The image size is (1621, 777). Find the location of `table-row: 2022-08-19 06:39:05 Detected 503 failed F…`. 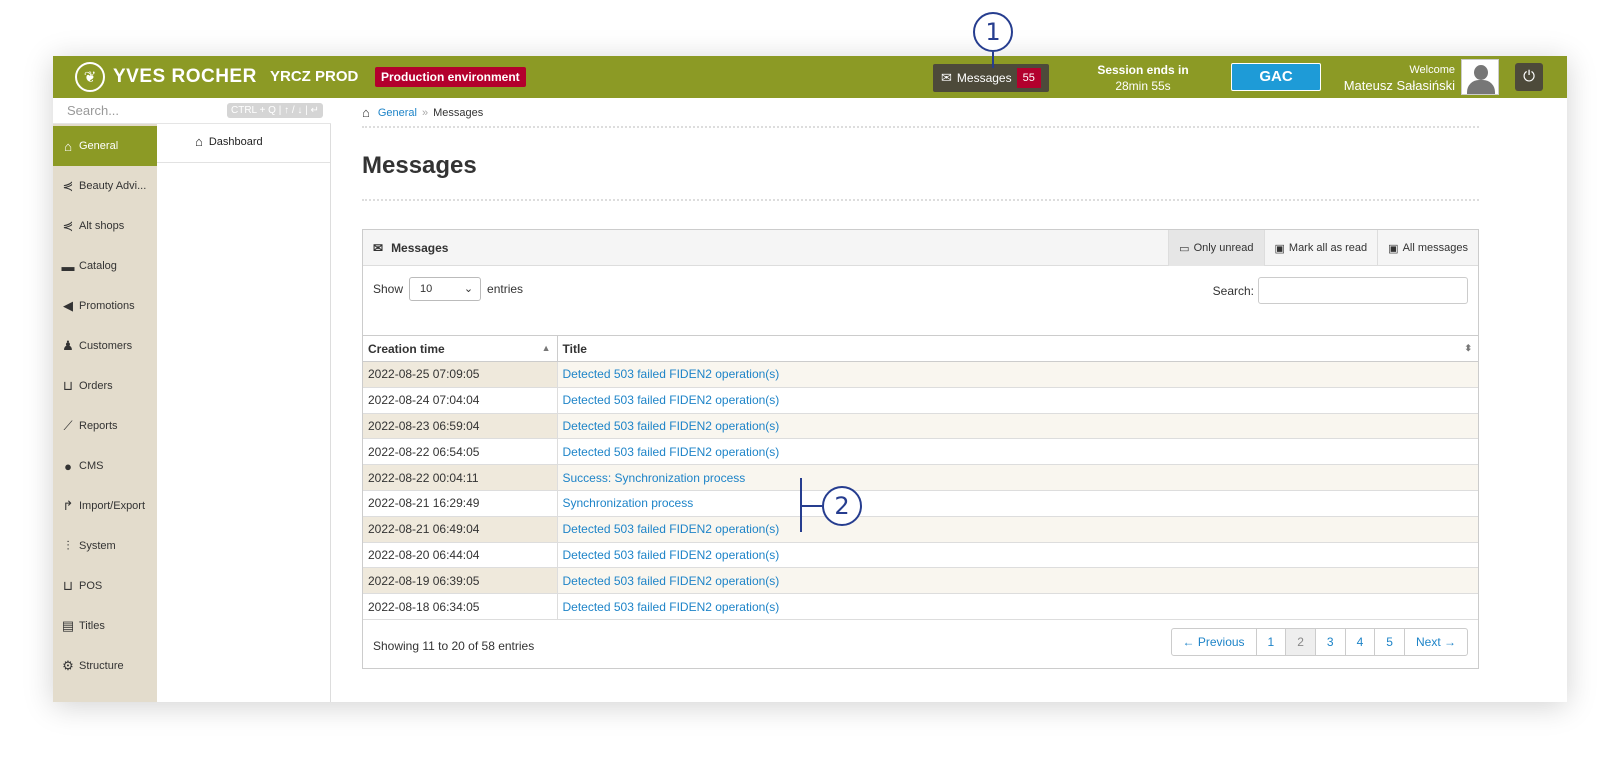

table-row: 2022-08-19 06:39:05 Detected 503 failed F… is located at coordinates (920, 581).